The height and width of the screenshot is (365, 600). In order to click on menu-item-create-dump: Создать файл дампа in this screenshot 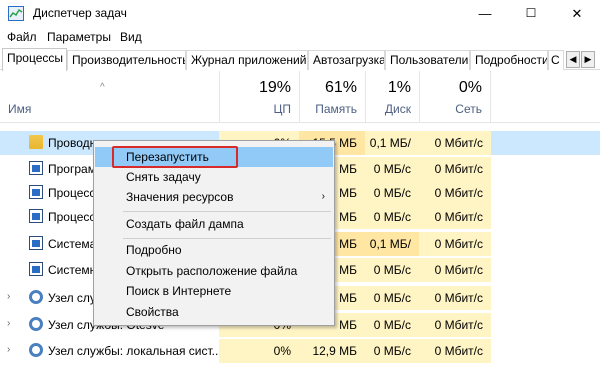, I will do `click(214, 224)`.